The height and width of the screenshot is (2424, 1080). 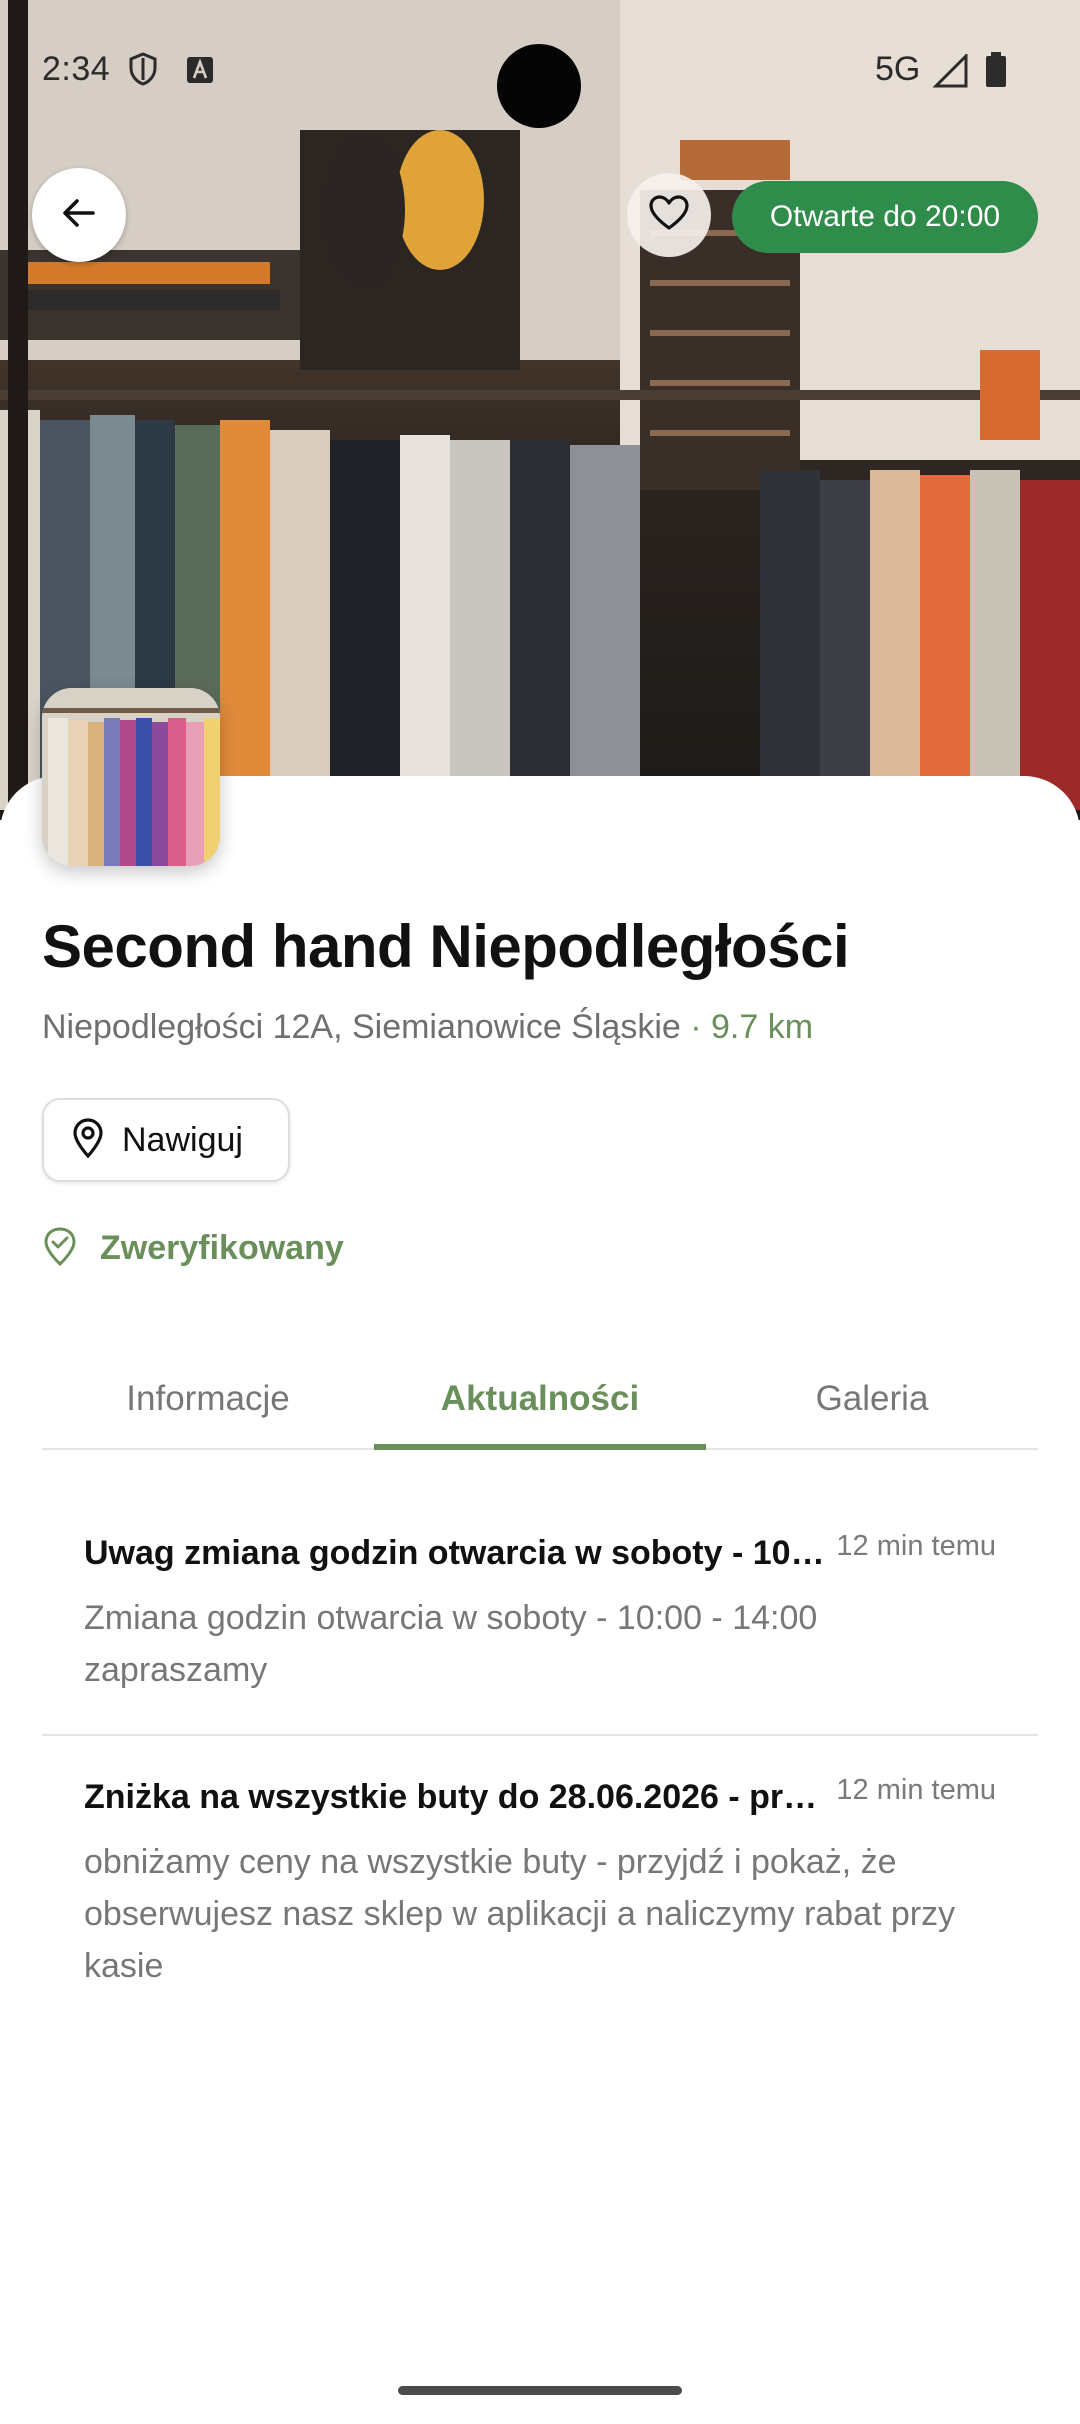 I want to click on network-type: 5G, so click(x=898, y=69).